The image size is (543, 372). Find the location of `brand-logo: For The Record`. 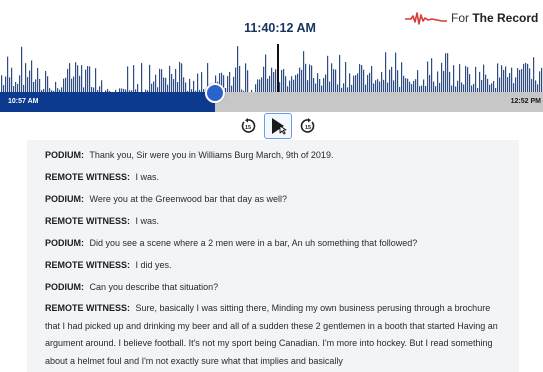

brand-logo: For The Record is located at coordinates (471, 18).